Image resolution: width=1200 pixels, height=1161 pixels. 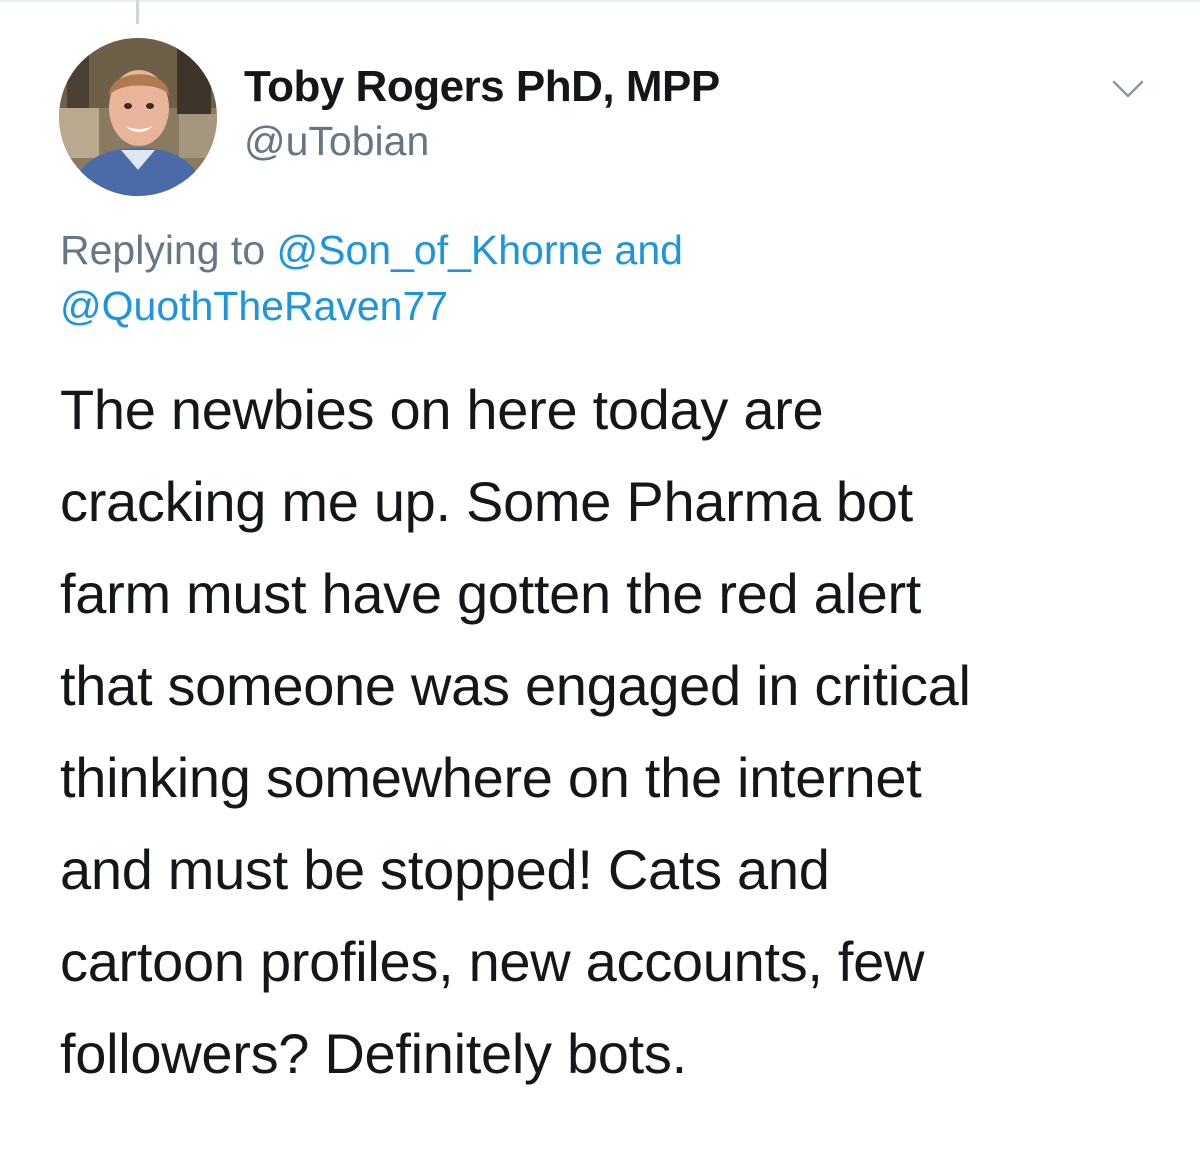 I want to click on tweet-line: cracking me up. Some Pharma bot, so click(x=486, y=501).